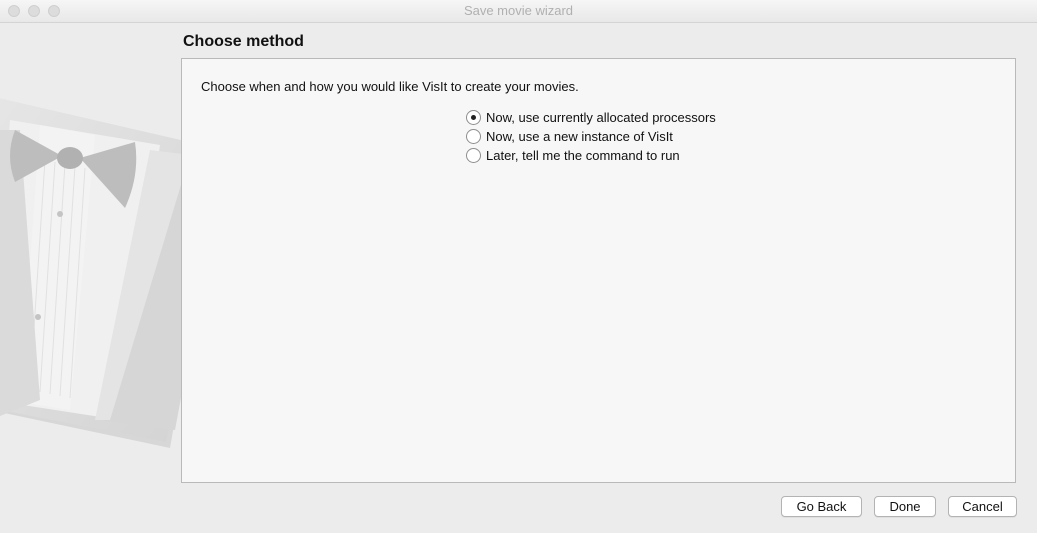 The height and width of the screenshot is (533, 1037). Describe the element at coordinates (821, 506) in the screenshot. I see `go-back-button: Go Back` at that location.